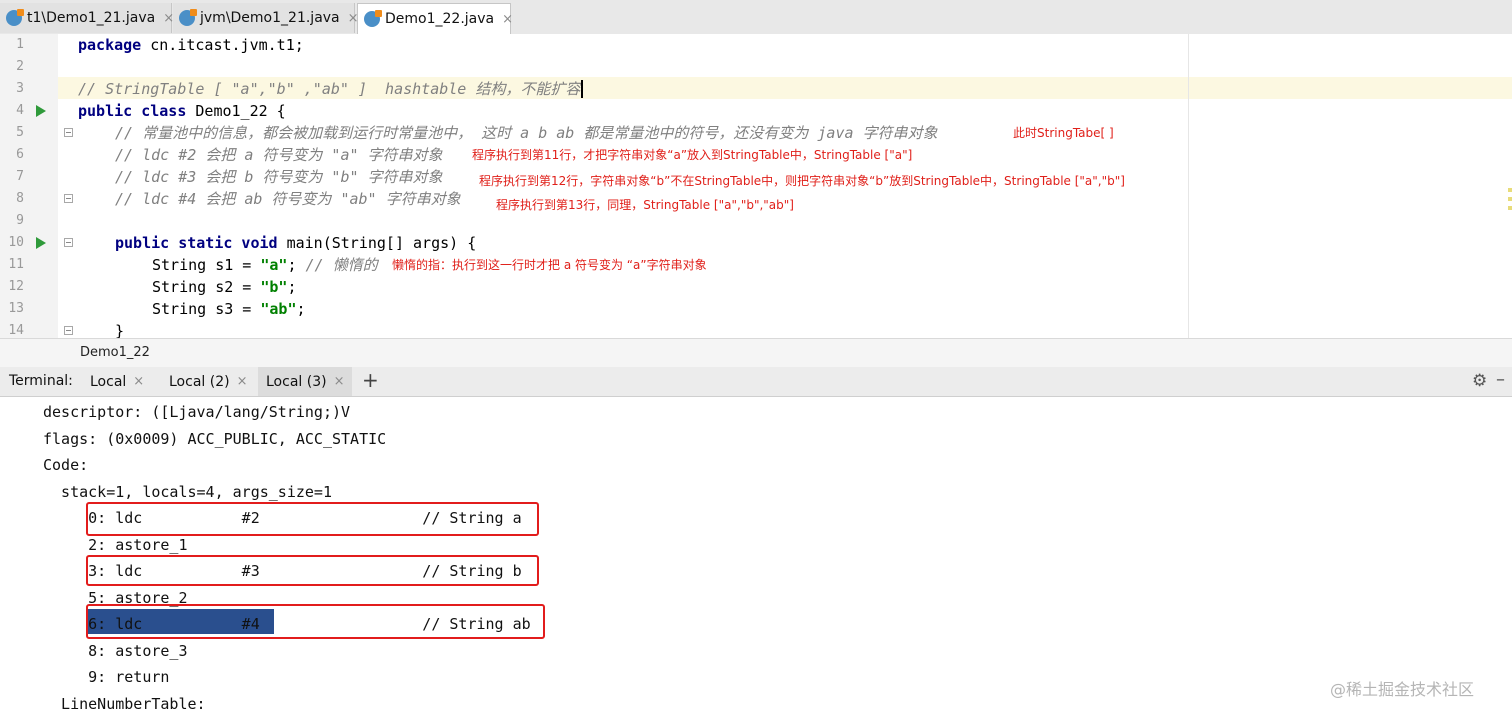 The image size is (1512, 715). What do you see at coordinates (279, 155) in the screenshot?
I see `code-comment: // ldc #2 会把 a 符号变为 "a" 字符串对象` at bounding box center [279, 155].